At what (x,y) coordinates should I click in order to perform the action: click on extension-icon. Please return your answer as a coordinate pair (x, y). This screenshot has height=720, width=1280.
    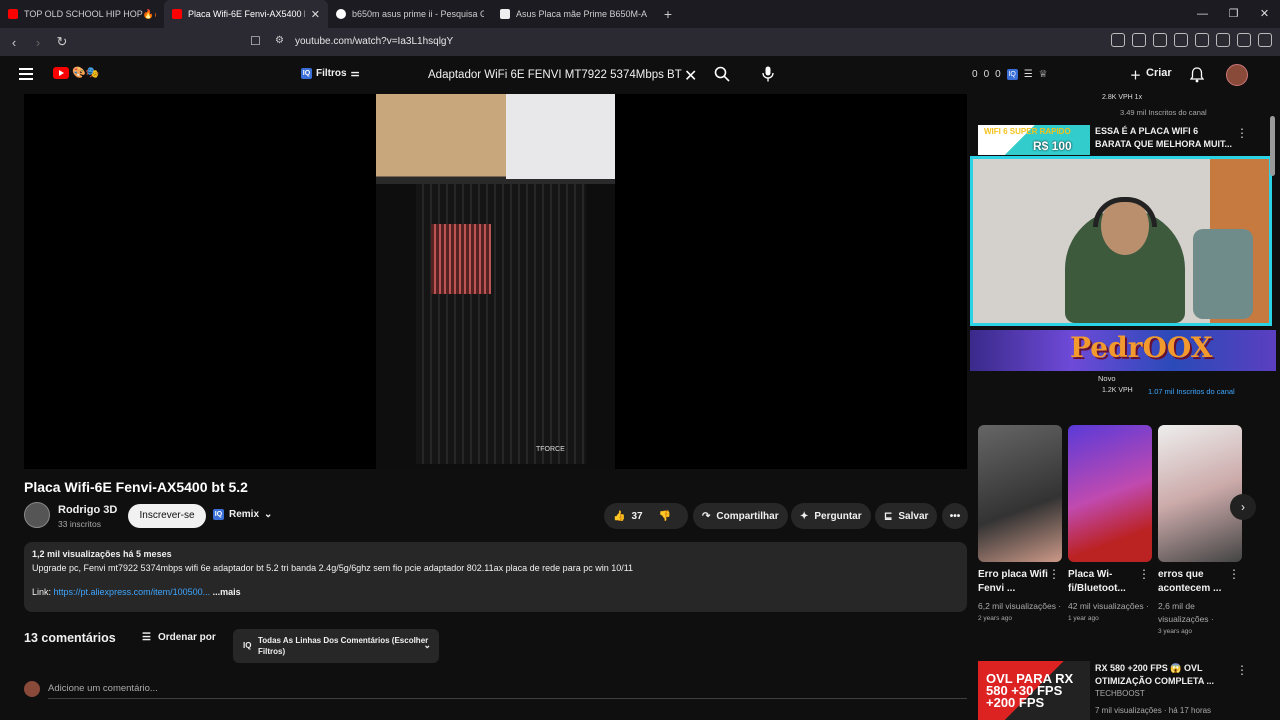
    Looking at the image, I should click on (1118, 40).